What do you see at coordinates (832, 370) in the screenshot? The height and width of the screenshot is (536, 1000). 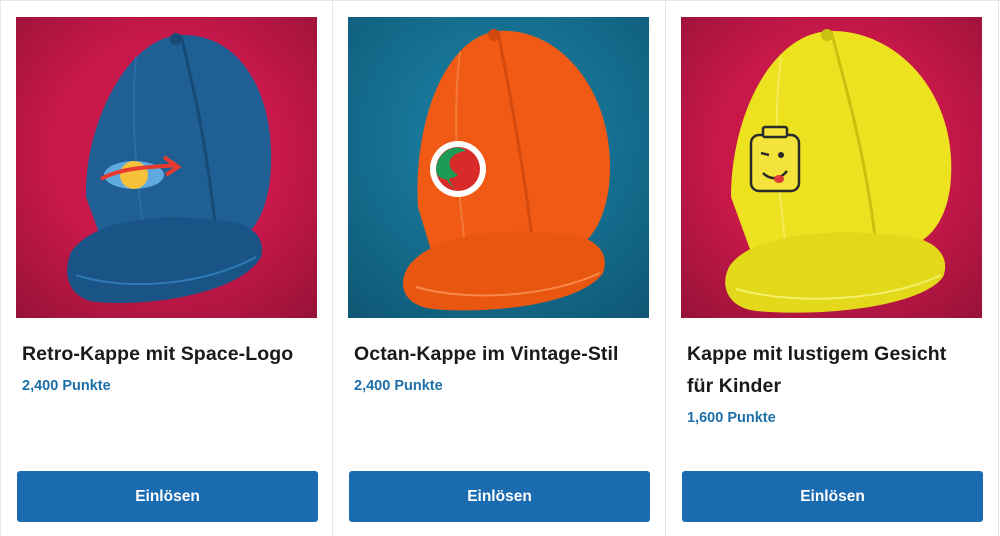 I see `product-title: Kappe mit lustigem Gesicht für Kinder` at bounding box center [832, 370].